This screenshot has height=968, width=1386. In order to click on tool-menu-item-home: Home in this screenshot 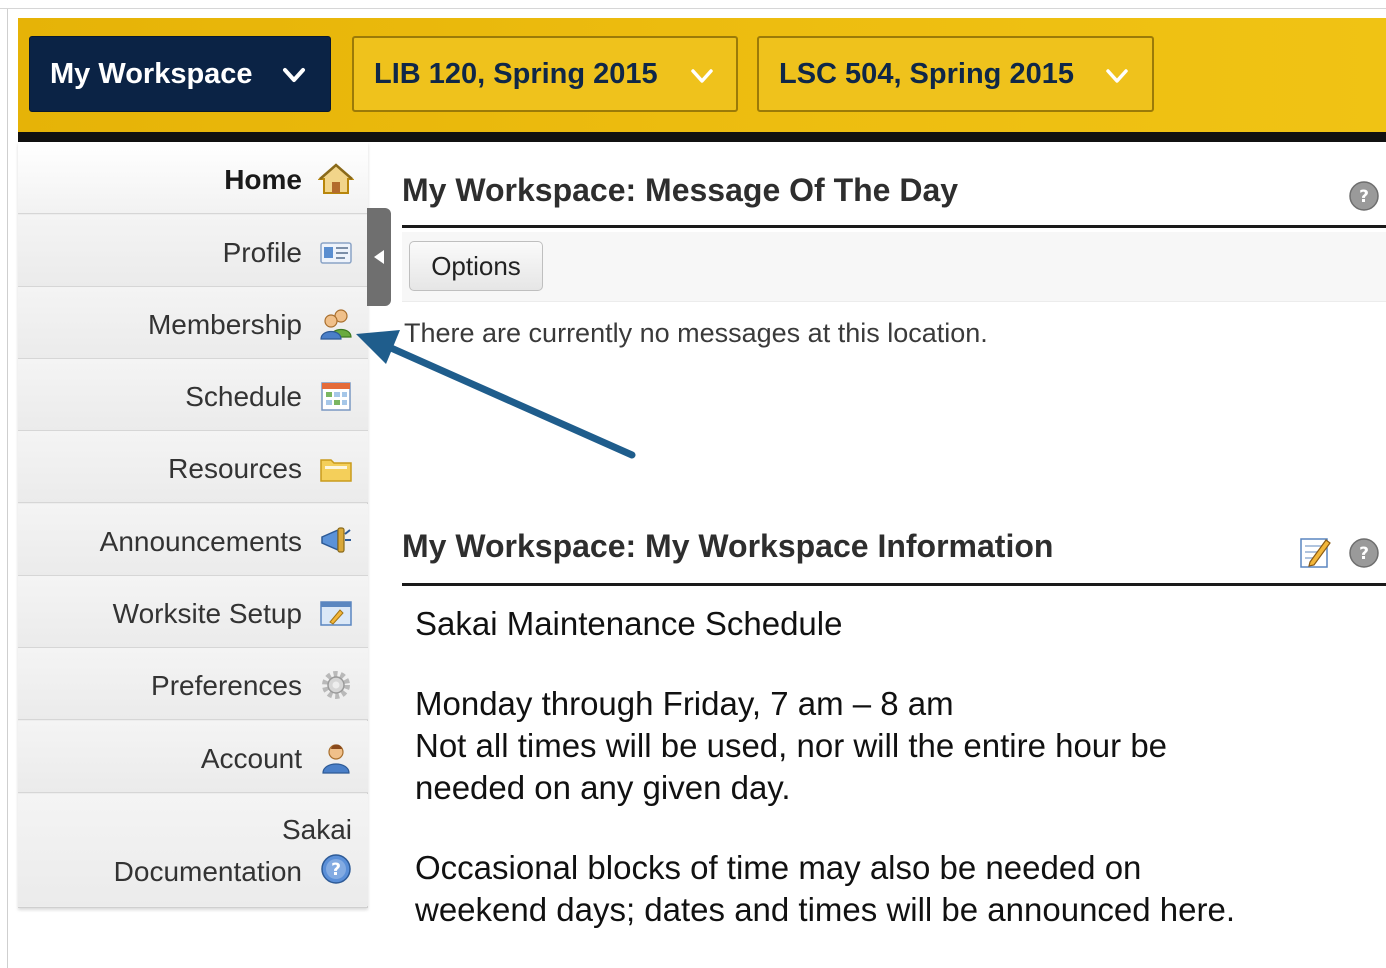, I will do `click(193, 178)`.